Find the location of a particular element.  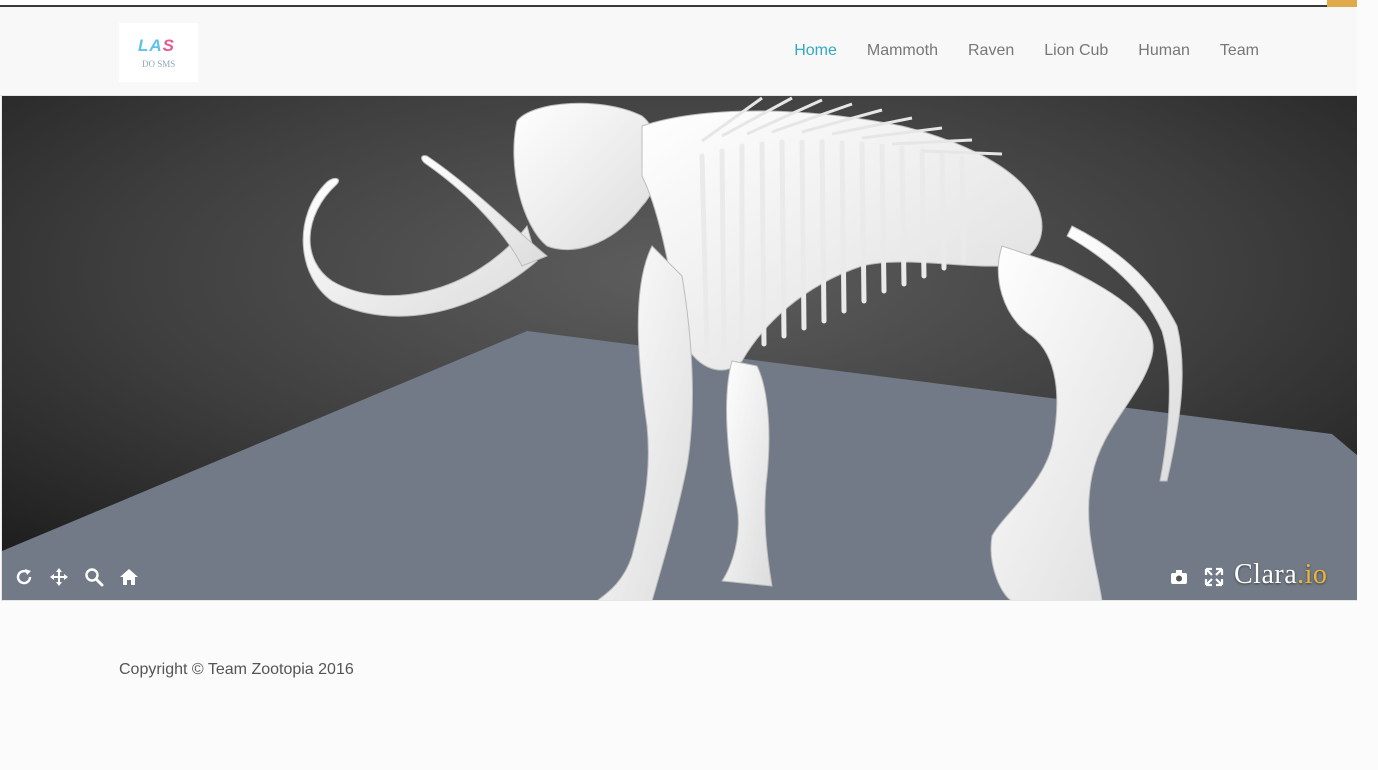

logo-mark: LAS is located at coordinates (157, 45).